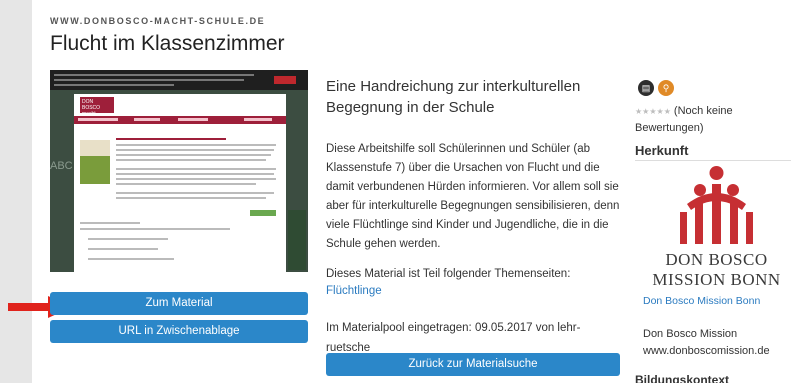 The width and height of the screenshot is (806, 383). Describe the element at coordinates (713, 160) in the screenshot. I see `divider` at that location.